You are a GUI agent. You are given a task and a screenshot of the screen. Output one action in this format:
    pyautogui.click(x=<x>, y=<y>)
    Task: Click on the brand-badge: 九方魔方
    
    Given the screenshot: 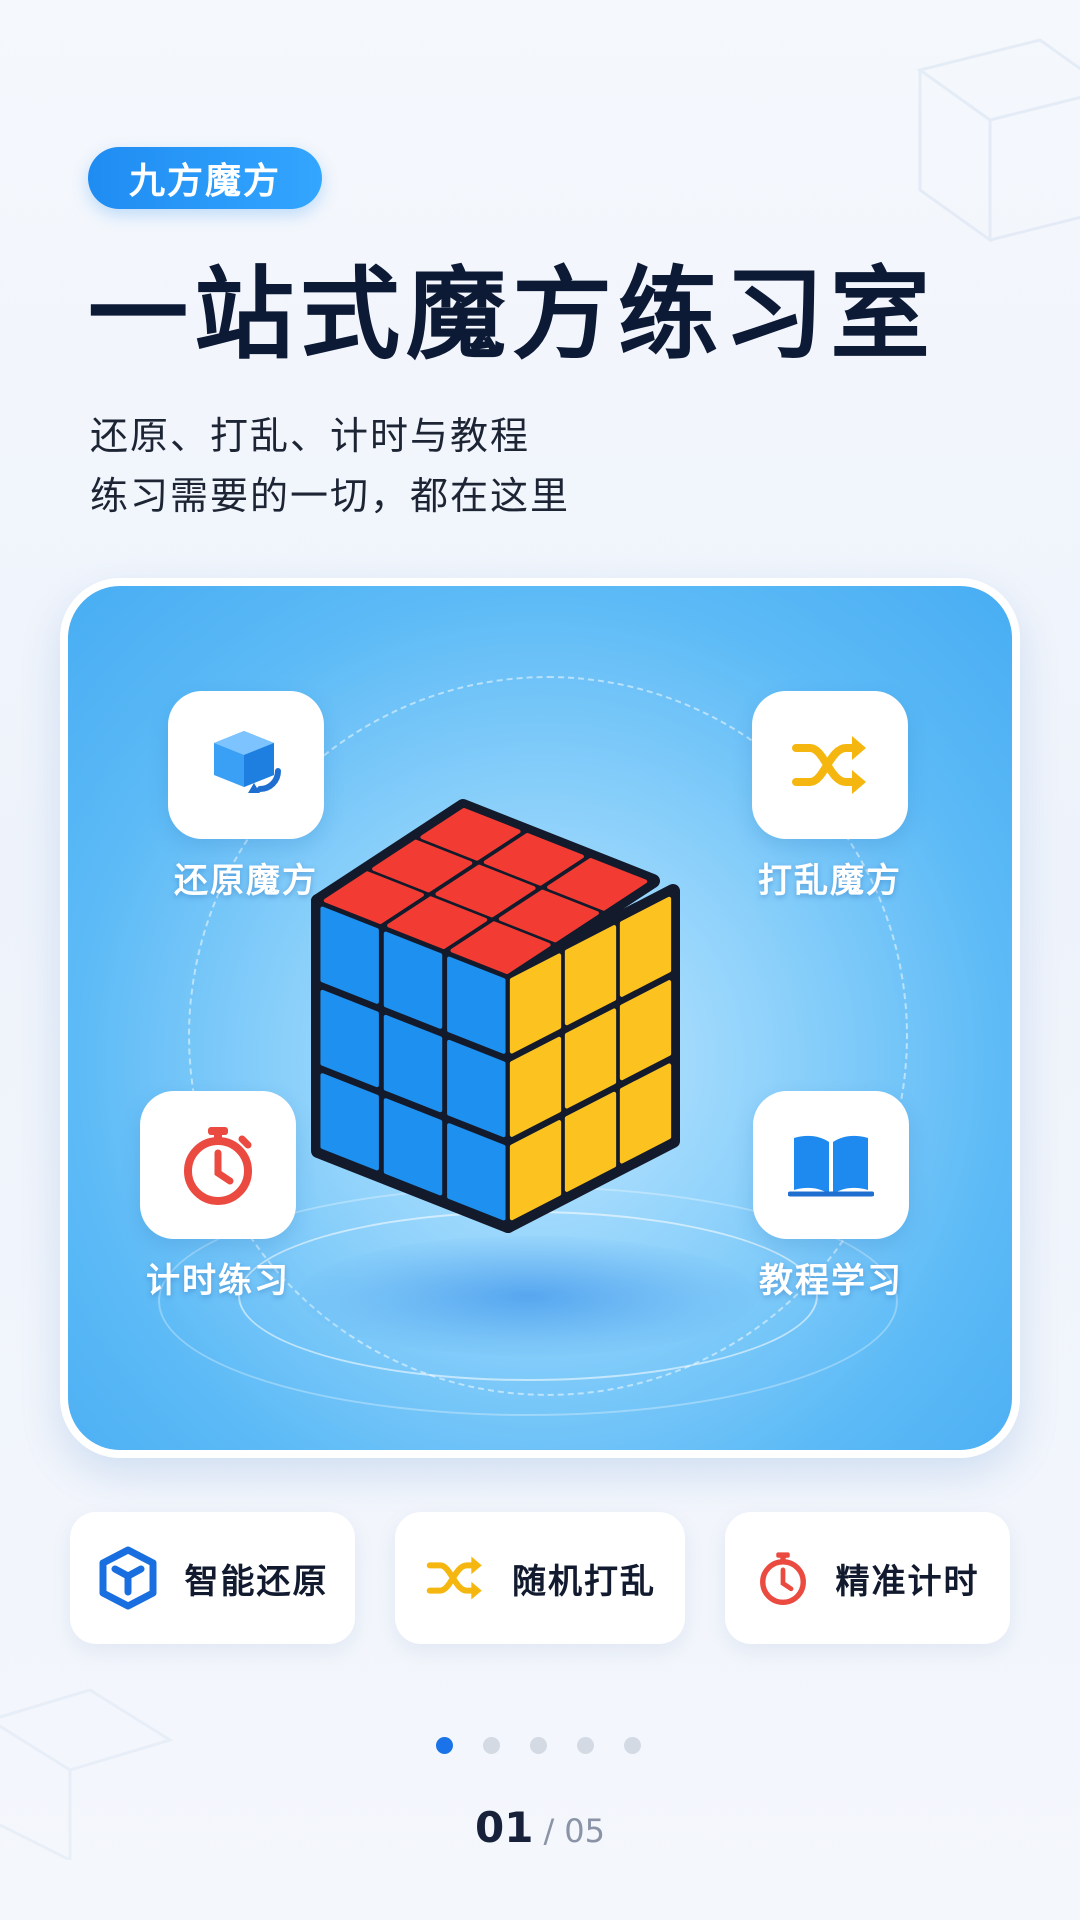 What is the action you would take?
    pyautogui.click(x=205, y=178)
    